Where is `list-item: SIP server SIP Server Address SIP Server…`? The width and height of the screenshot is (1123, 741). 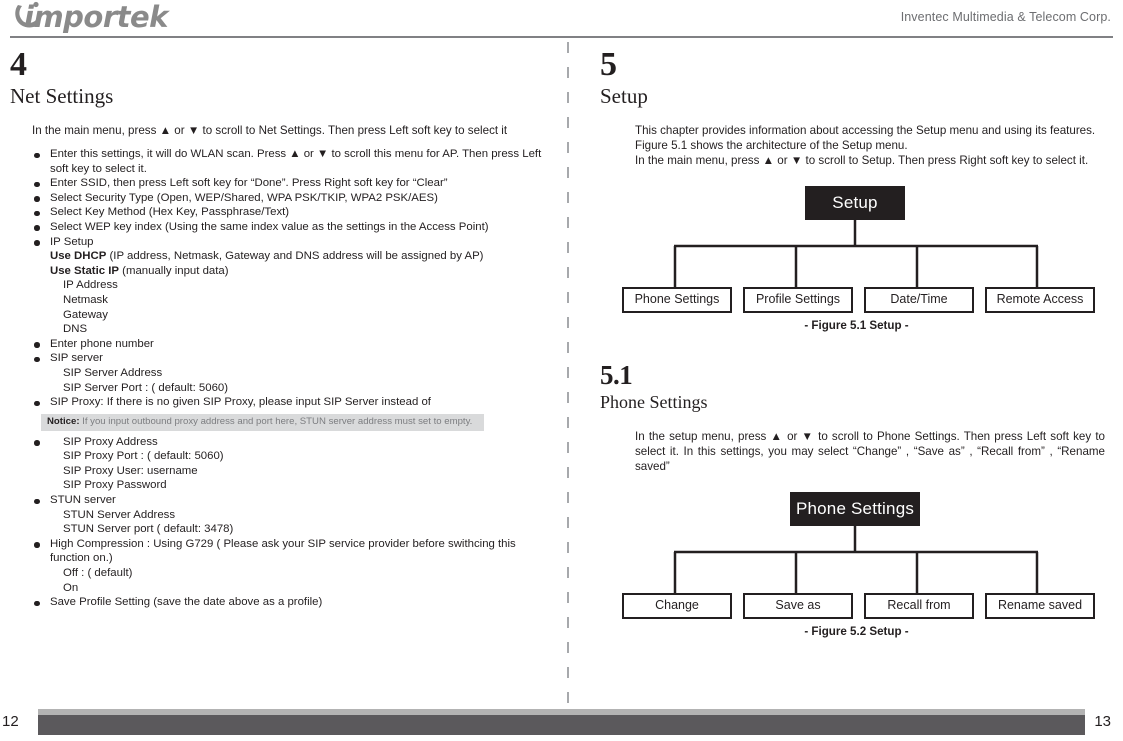 list-item: SIP server SIP Server Address SIP Server… is located at coordinates (291, 373).